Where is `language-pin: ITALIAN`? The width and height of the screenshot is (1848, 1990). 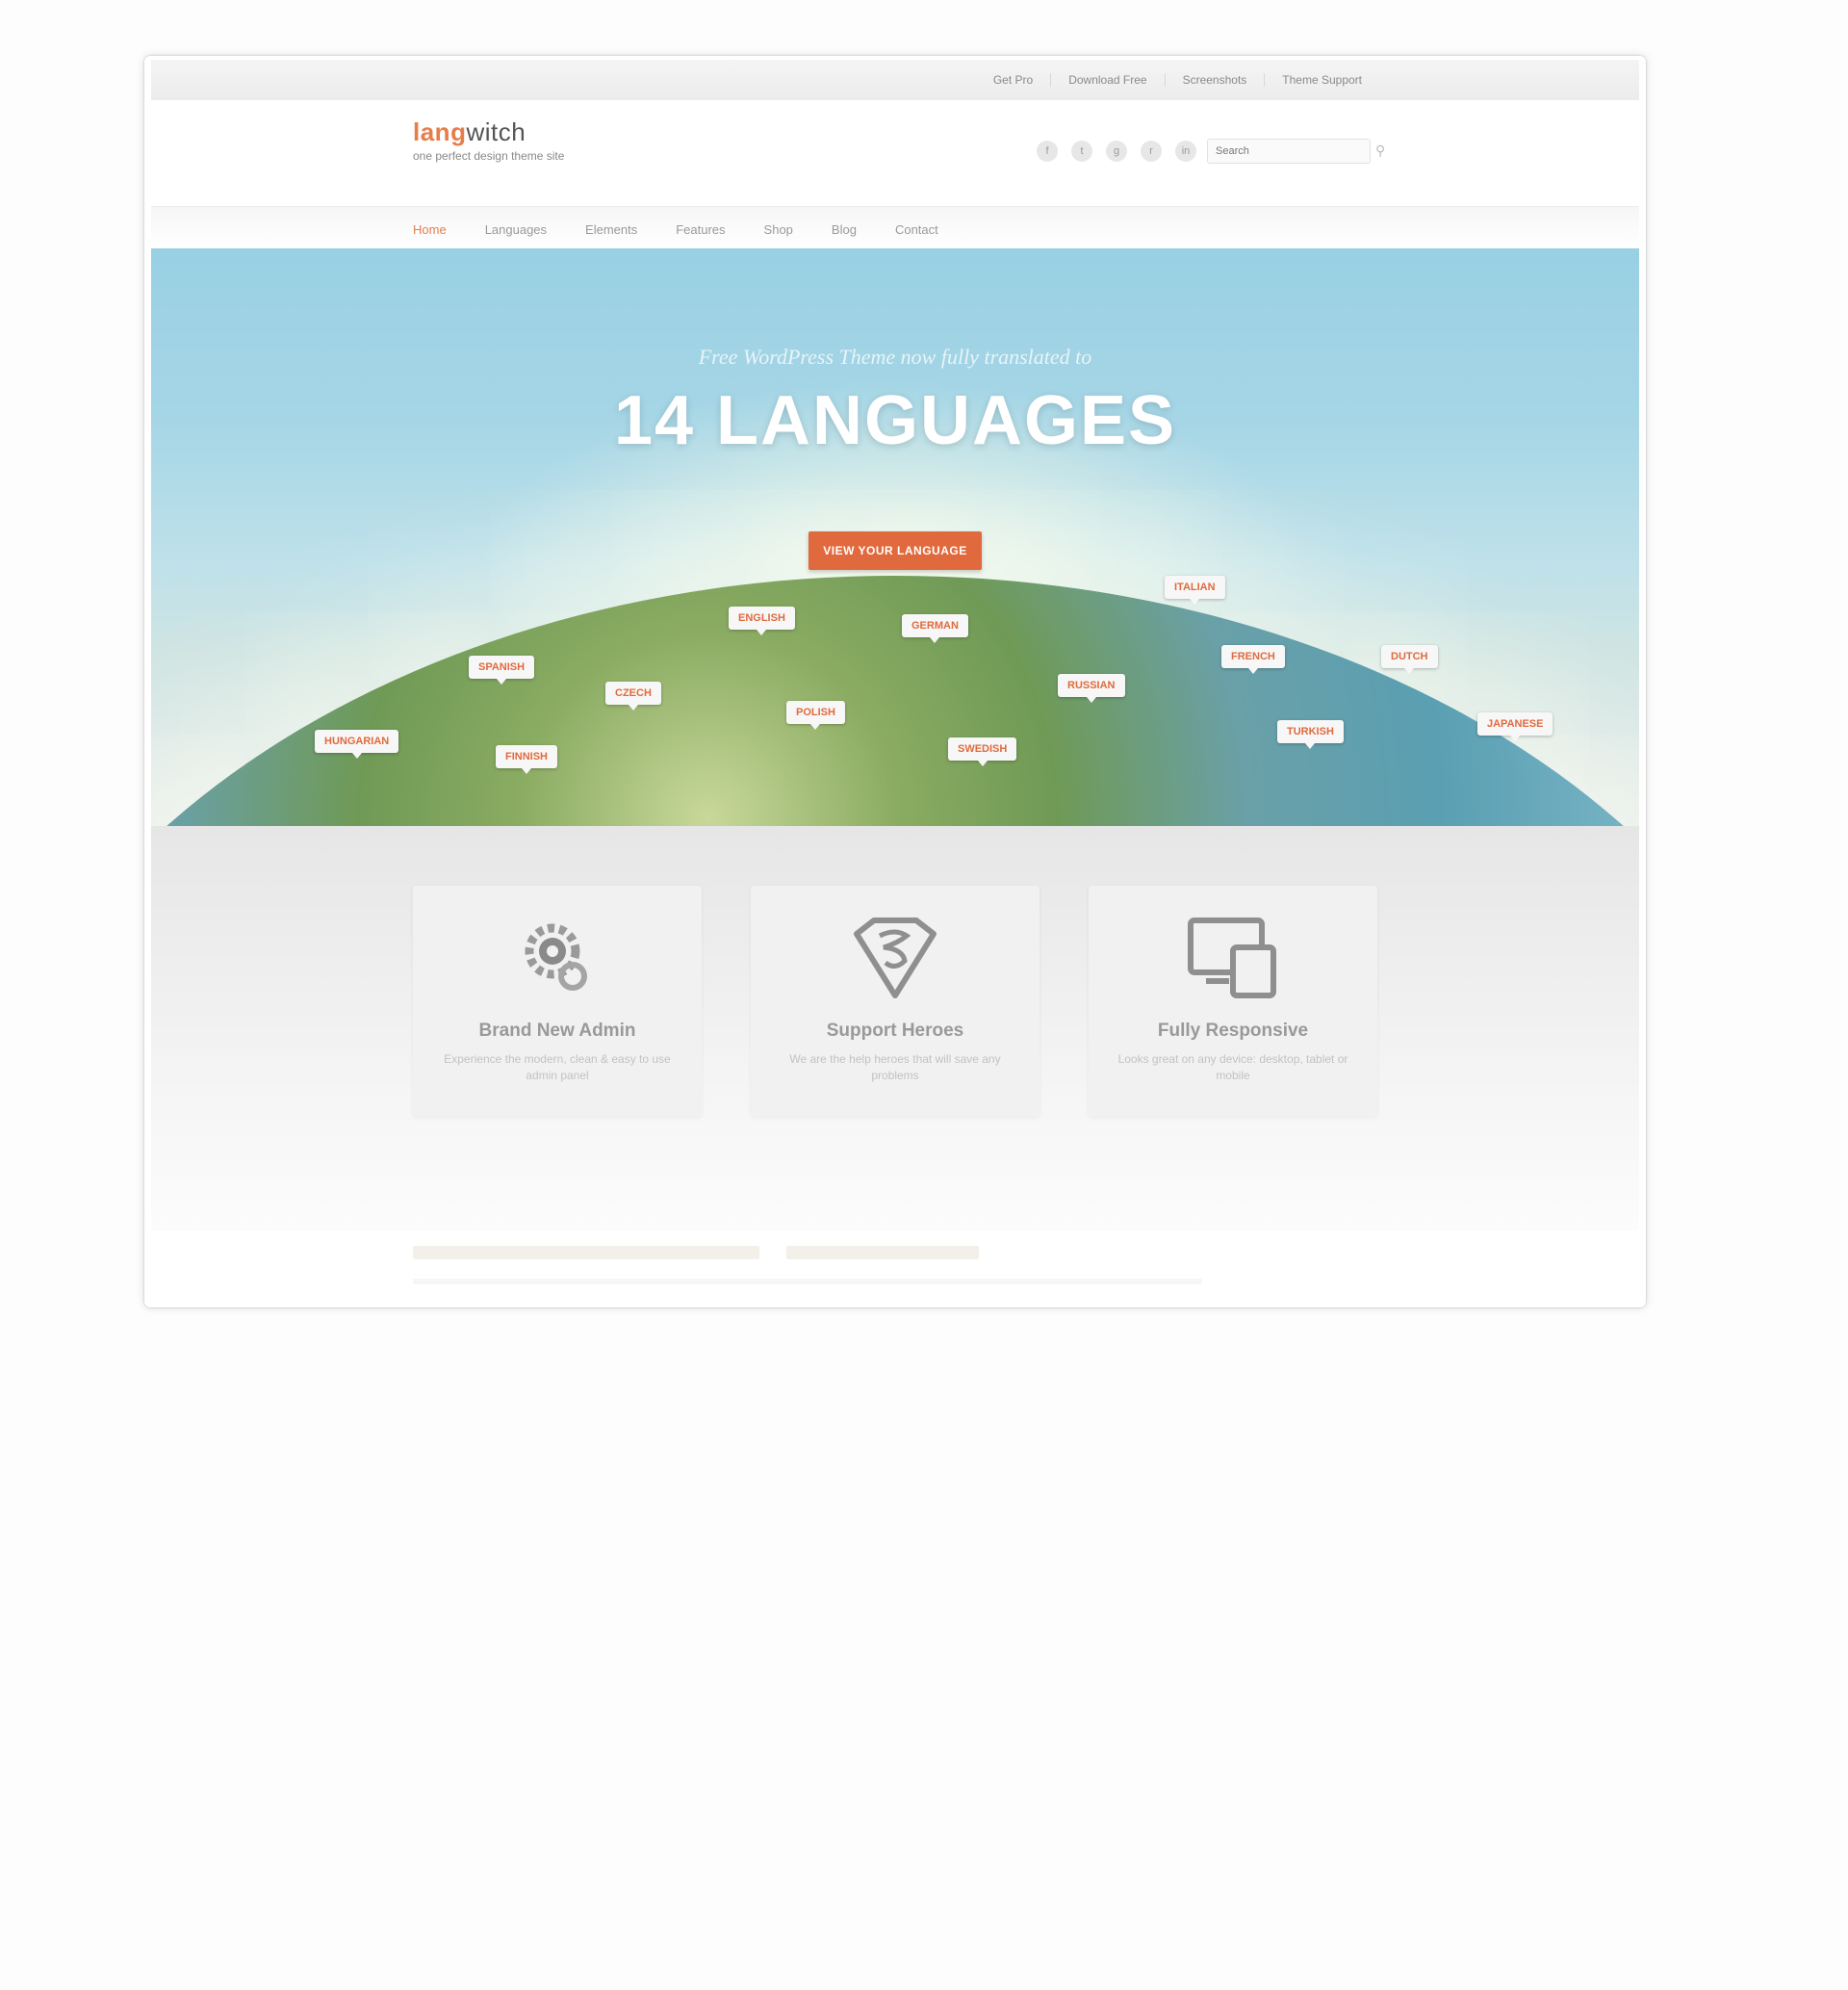 language-pin: ITALIAN is located at coordinates (1195, 590).